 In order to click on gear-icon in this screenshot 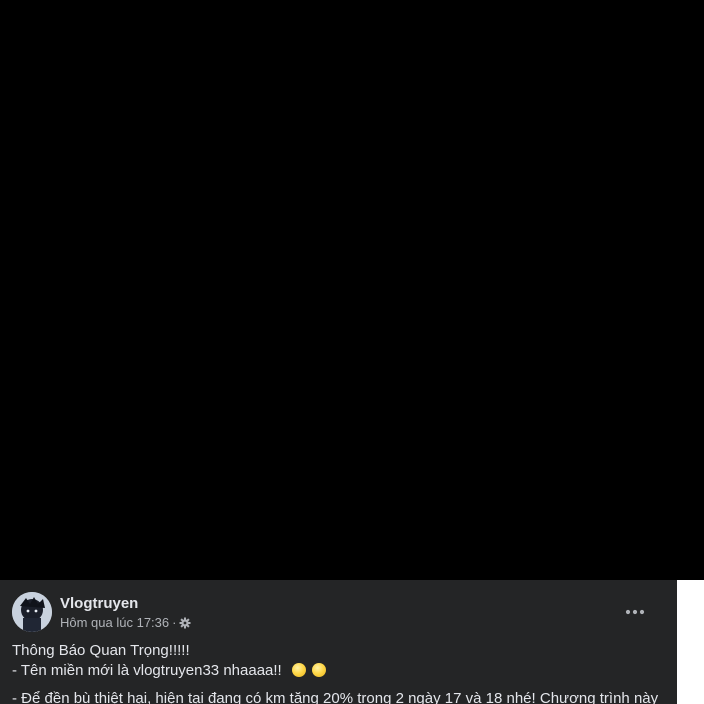, I will do `click(185, 622)`.